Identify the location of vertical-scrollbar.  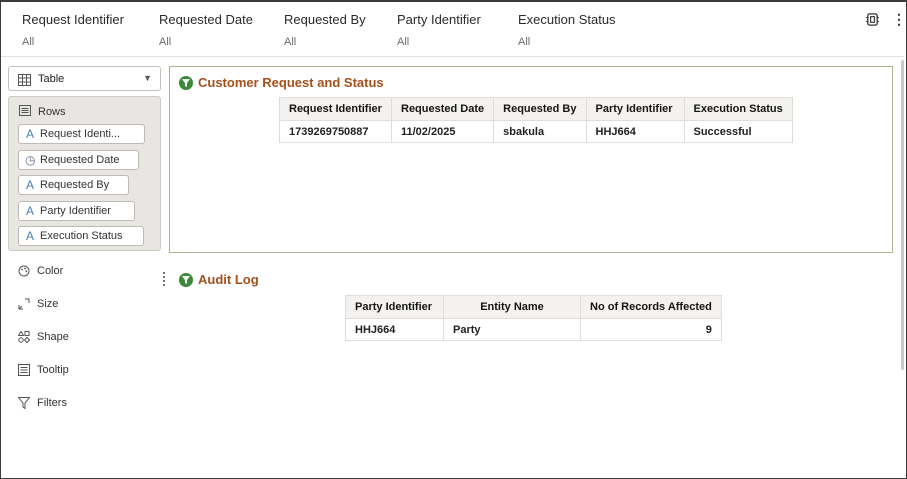
(902, 268).